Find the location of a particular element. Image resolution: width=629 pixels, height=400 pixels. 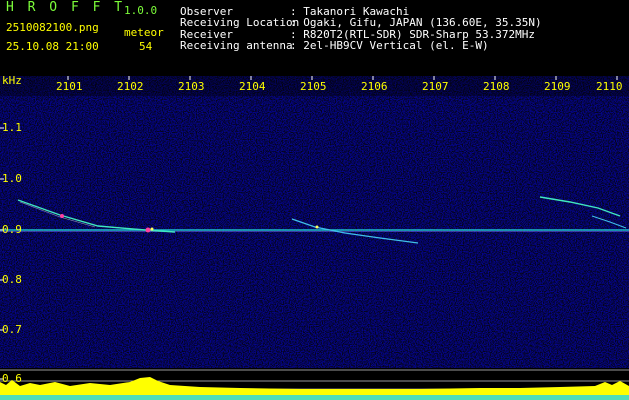

x-tick-label: 2110 is located at coordinates (609, 86).